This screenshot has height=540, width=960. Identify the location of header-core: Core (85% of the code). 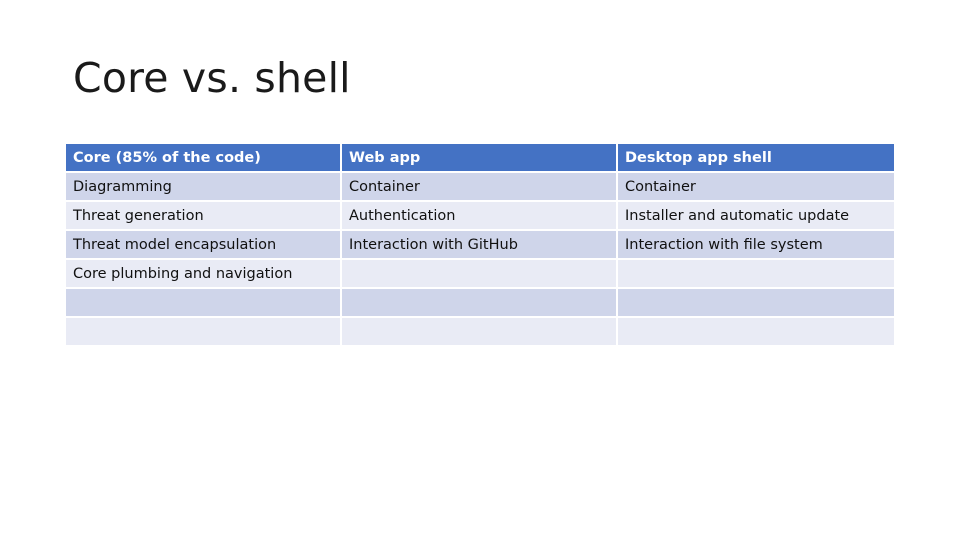
(204, 158).